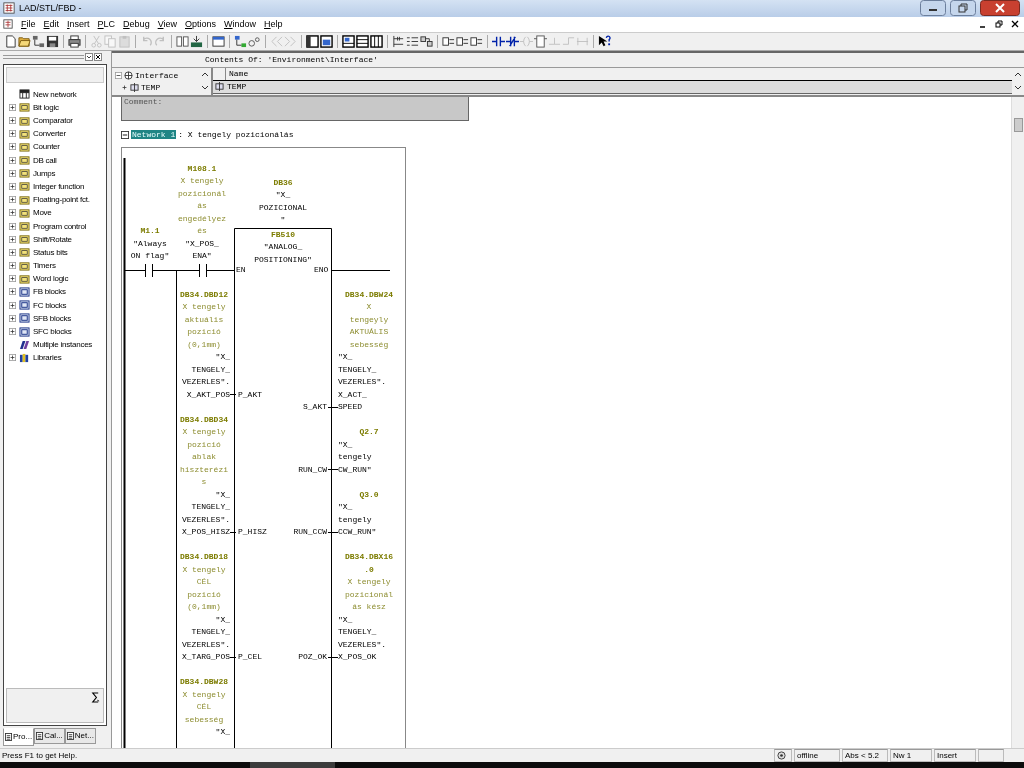 The image size is (1024, 768). What do you see at coordinates (237, 87) in the screenshot?
I see `table-cell: TEMP` at bounding box center [237, 87].